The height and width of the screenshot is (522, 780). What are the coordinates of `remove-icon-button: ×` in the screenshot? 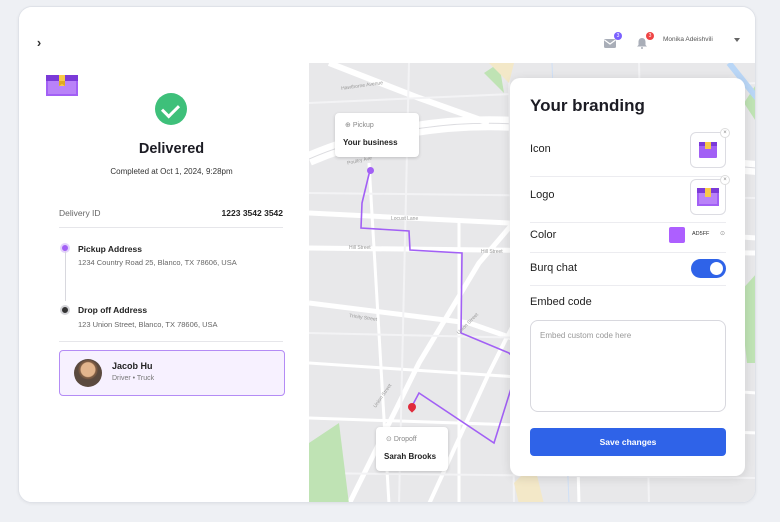 It's located at (725, 133).